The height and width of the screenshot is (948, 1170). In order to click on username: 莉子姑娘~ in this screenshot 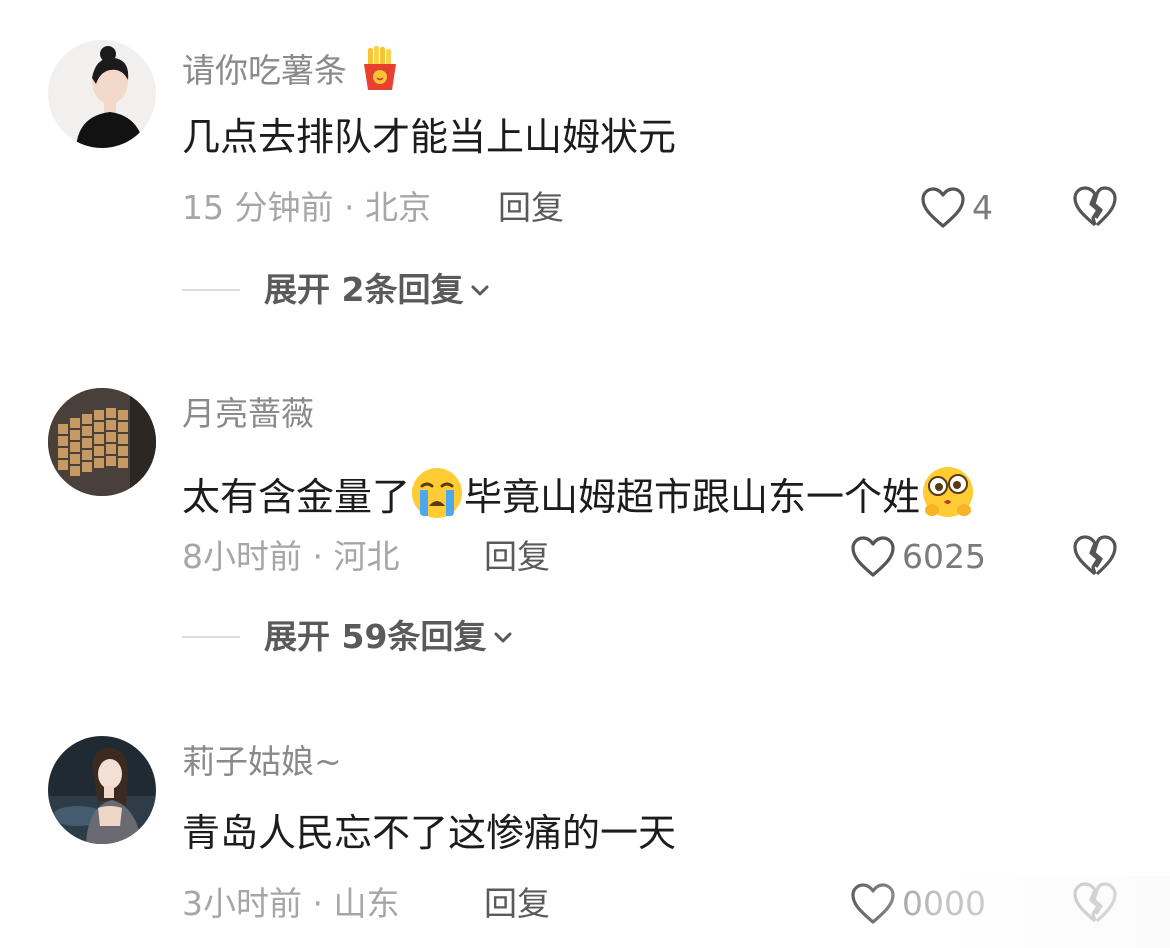, I will do `click(262, 762)`.